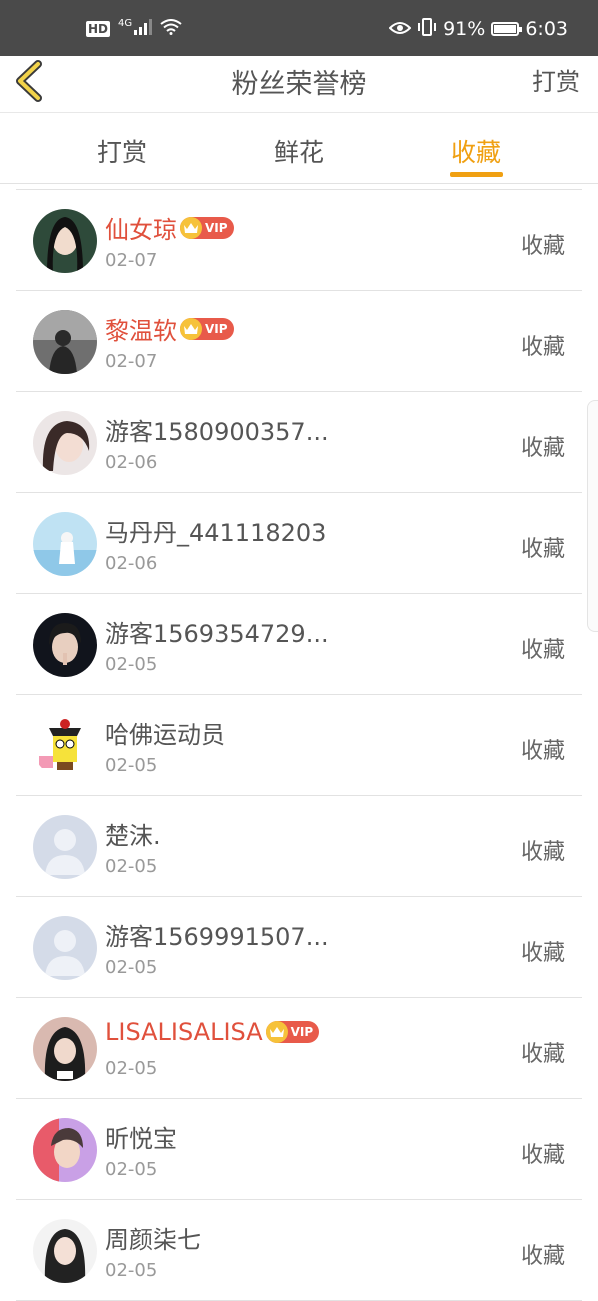 The width and height of the screenshot is (598, 1301). I want to click on tab-flowers: 鲜花, so click(299, 151).